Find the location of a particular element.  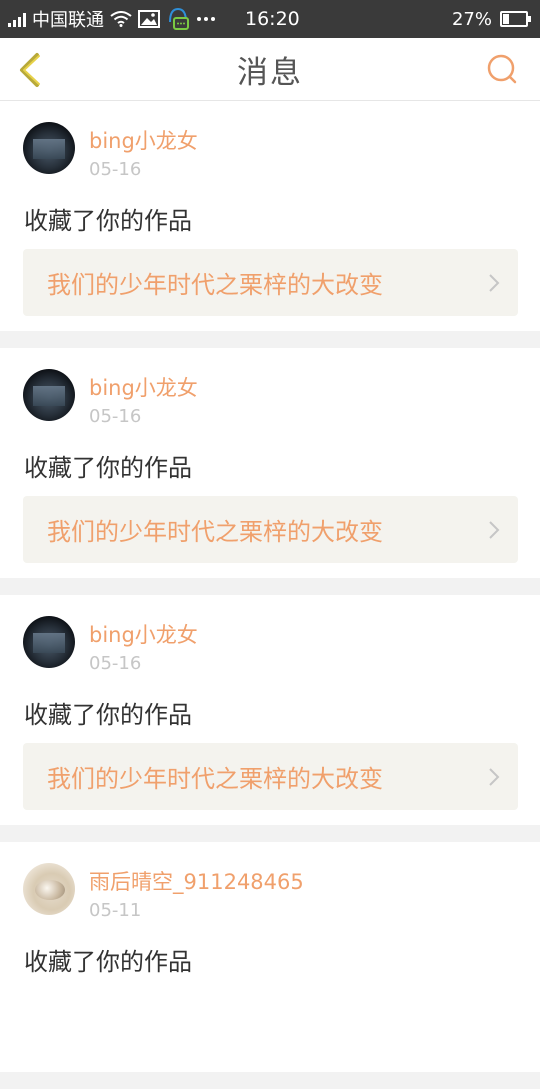

wifi-icon is located at coordinates (121, 19).